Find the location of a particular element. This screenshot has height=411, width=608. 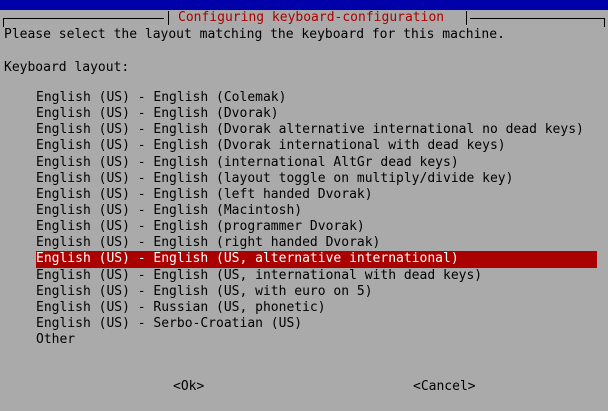

screen-background is located at coordinates (304, 5).